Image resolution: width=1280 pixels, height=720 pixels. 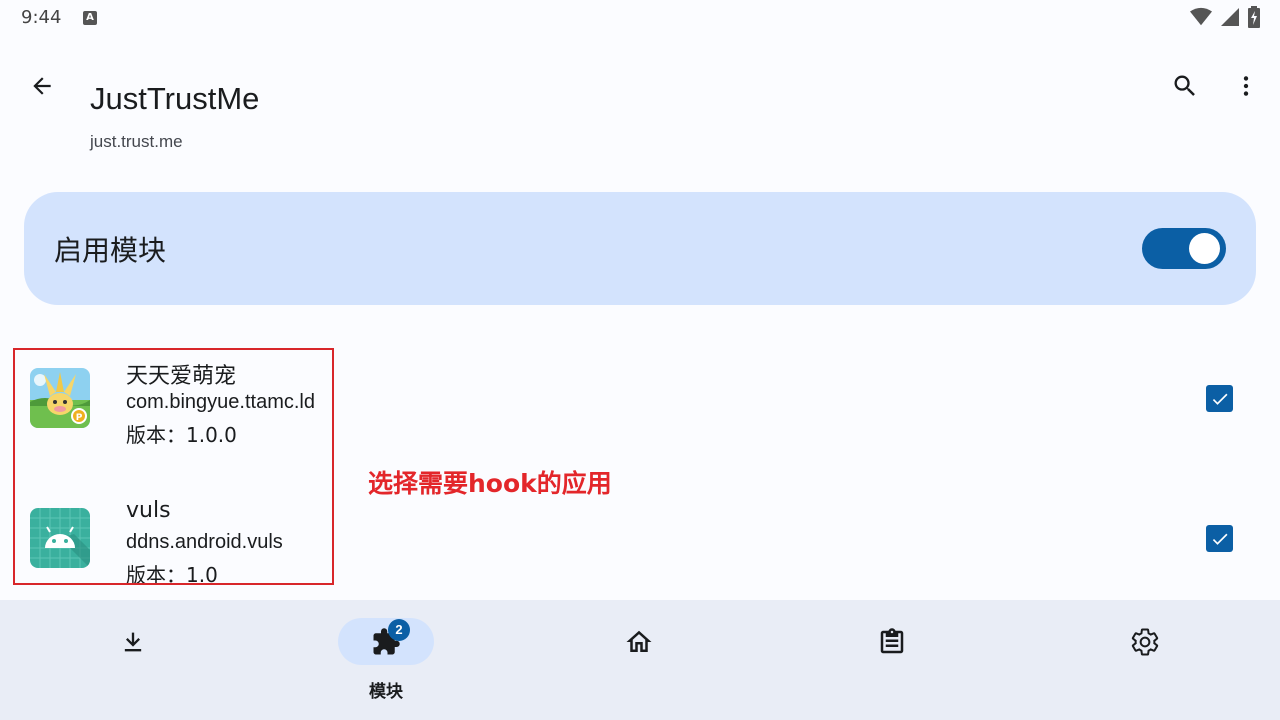 I want to click on search-button, so click(x=1185, y=86).